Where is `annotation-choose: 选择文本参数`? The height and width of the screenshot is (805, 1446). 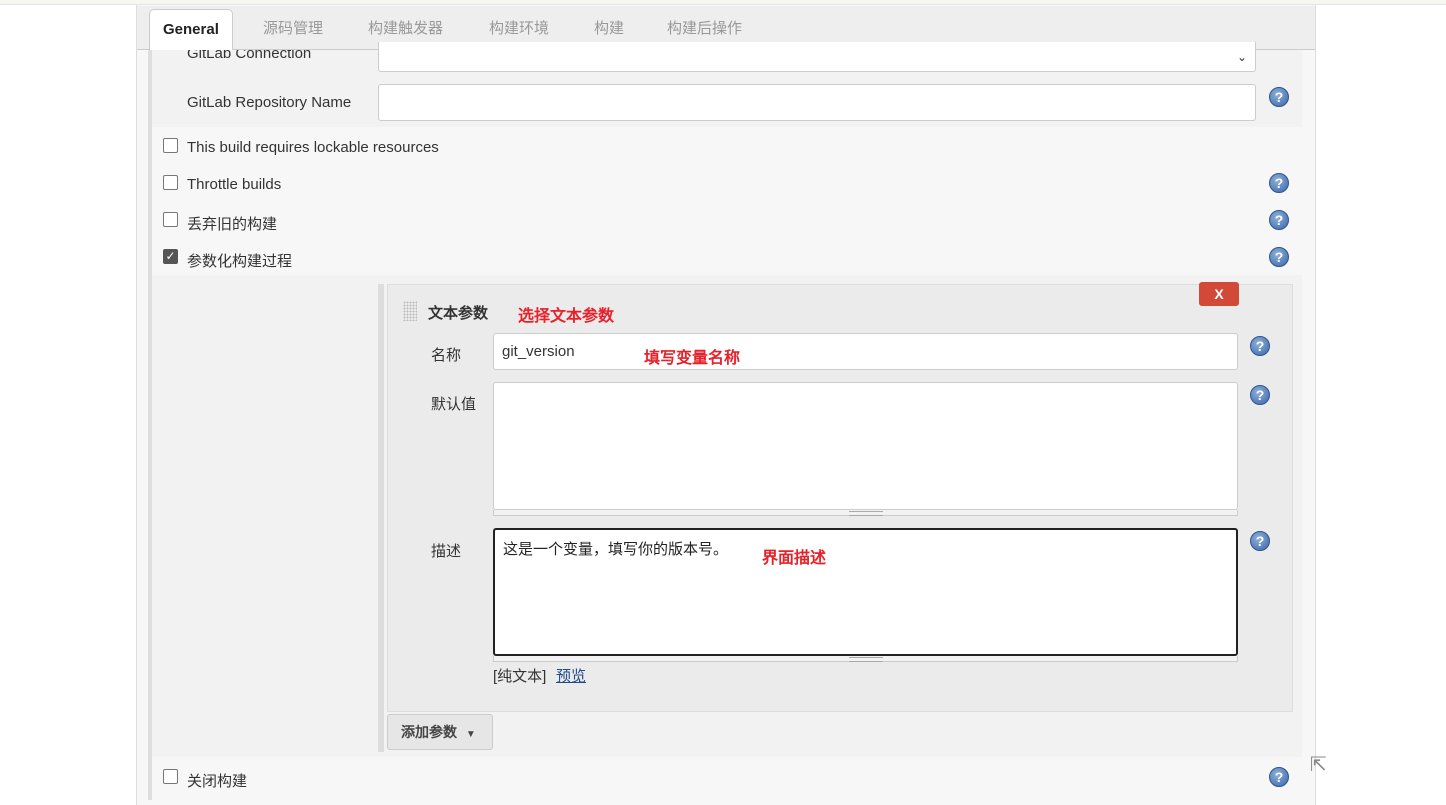 annotation-choose: 选择文本参数 is located at coordinates (566, 316).